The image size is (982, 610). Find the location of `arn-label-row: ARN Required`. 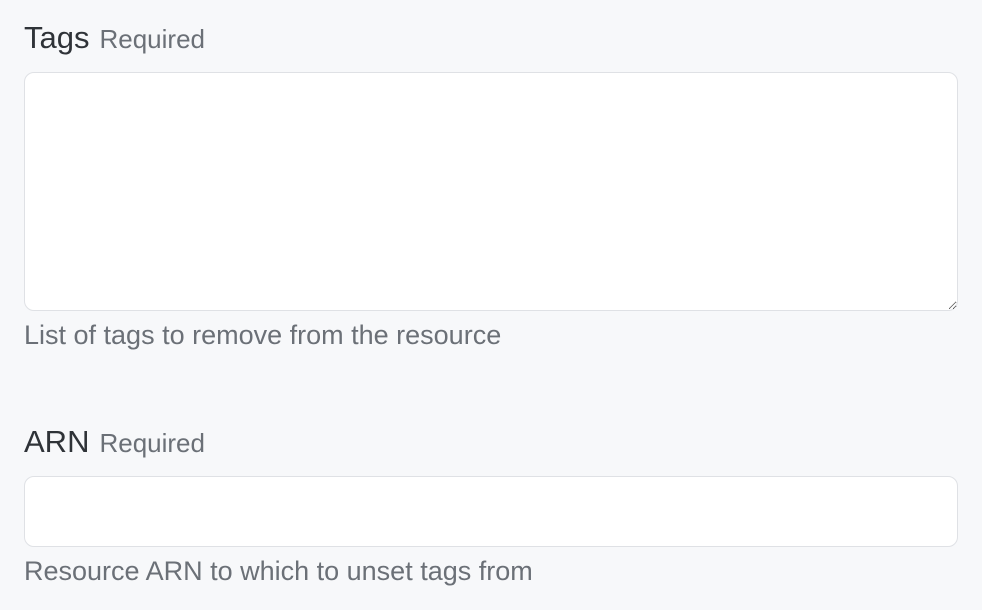

arn-label-row: ARN Required is located at coordinates (491, 442).